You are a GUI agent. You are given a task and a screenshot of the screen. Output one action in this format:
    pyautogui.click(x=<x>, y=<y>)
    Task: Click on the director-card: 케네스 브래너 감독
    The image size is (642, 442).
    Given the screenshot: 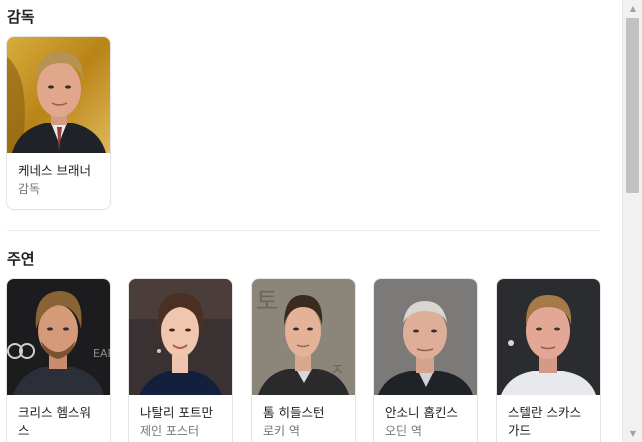 What is the action you would take?
    pyautogui.click(x=58, y=123)
    